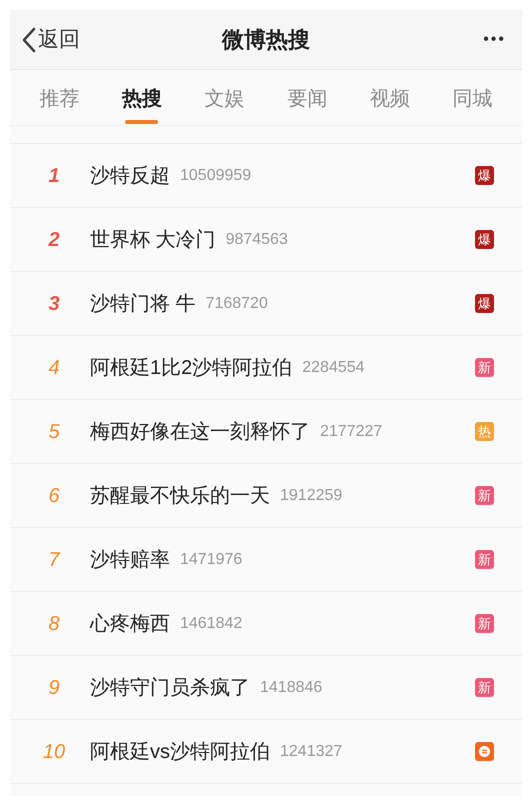  Describe the element at coordinates (54, 560) in the screenshot. I see `rank-number: 7` at that location.